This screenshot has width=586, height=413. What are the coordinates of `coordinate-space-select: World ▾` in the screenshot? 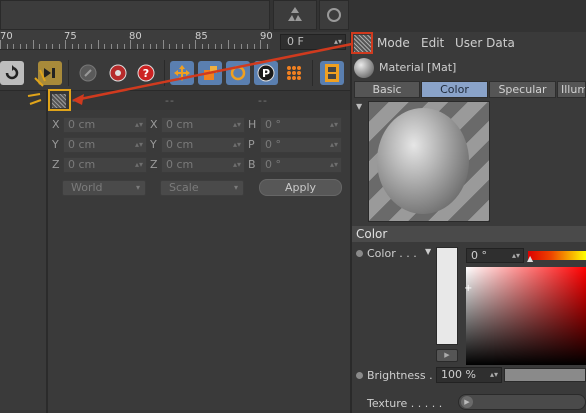 It's located at (104, 188).